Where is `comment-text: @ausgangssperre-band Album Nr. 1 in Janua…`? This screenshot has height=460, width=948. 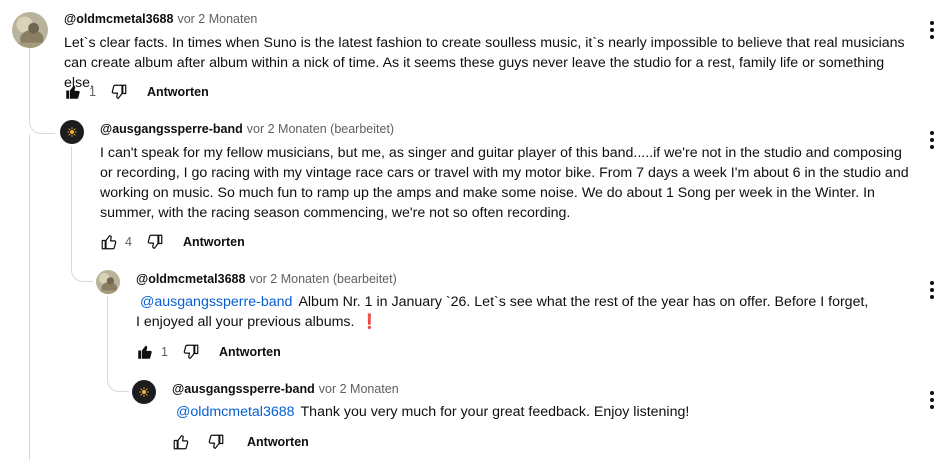
comment-text: @ausgangssperre-band Album Nr. 1 in Janua… is located at coordinates (506, 312).